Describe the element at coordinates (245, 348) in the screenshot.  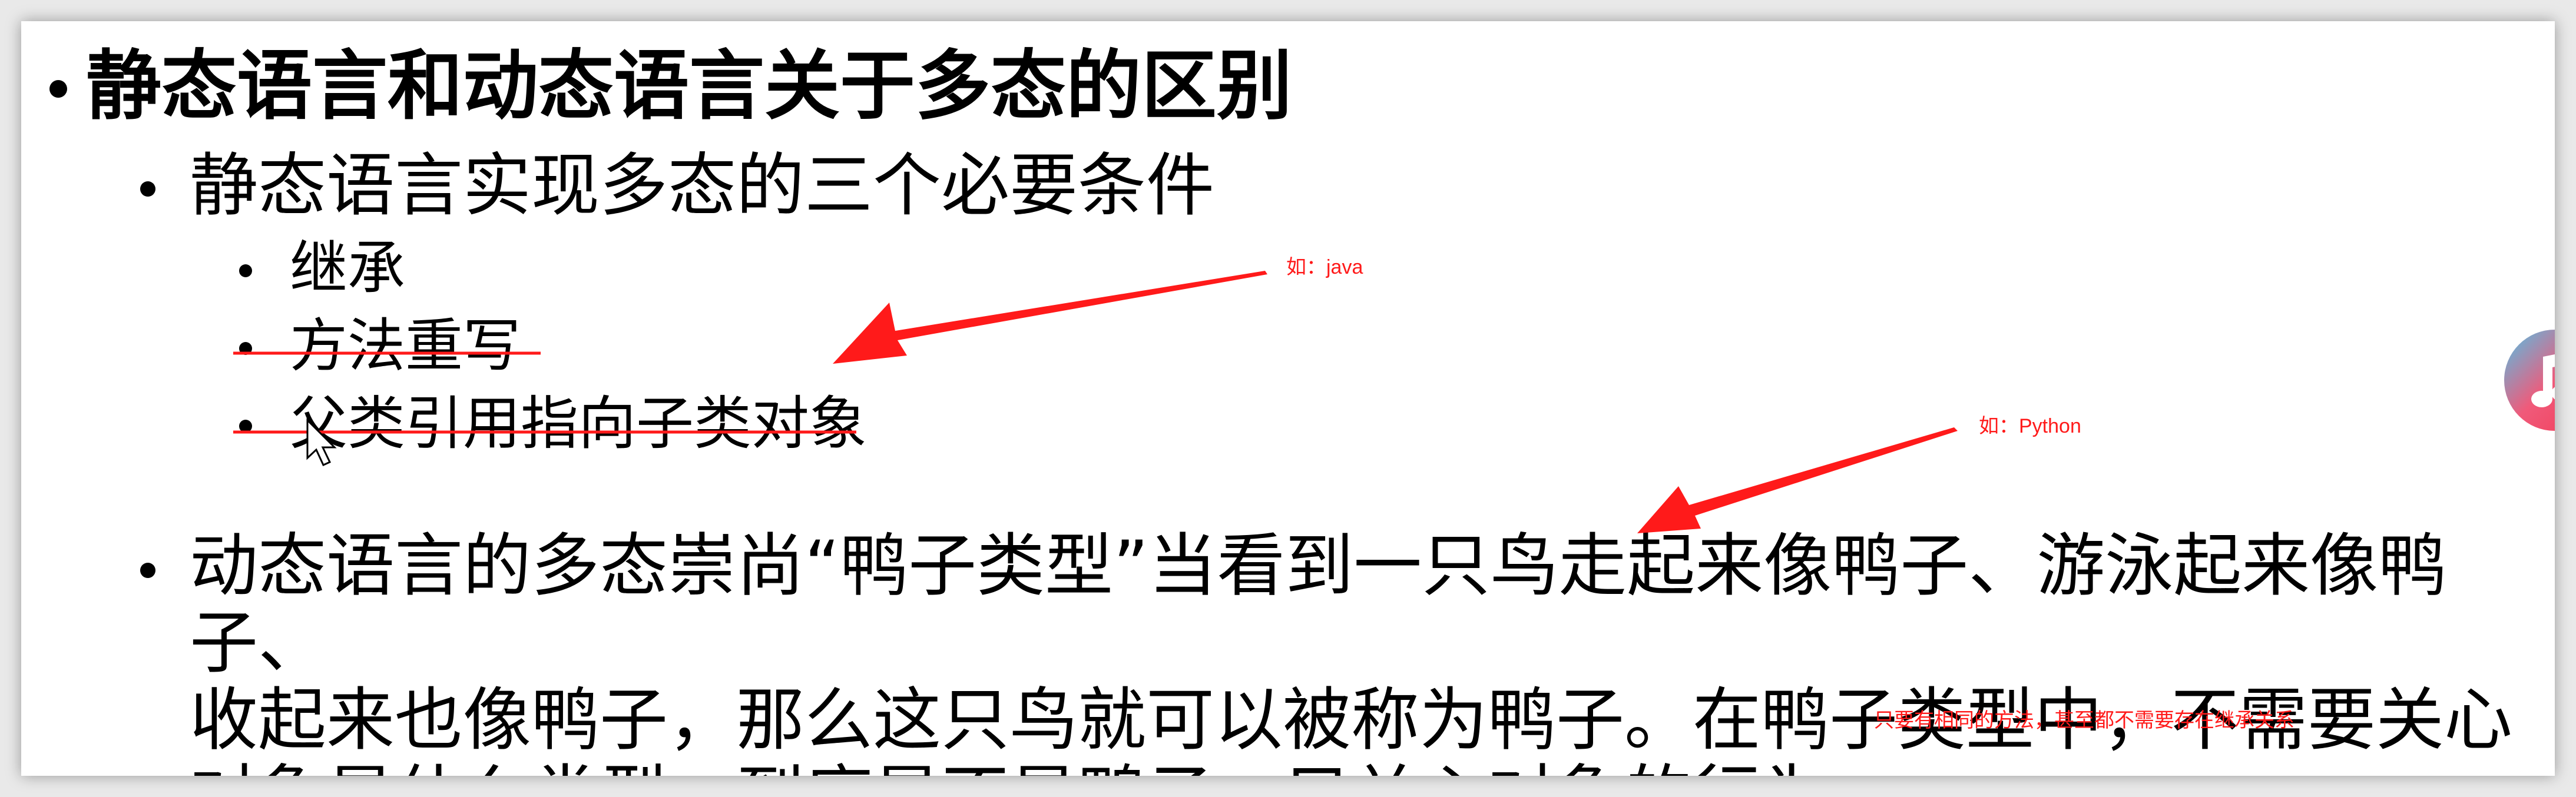
I see `condition-bullet-override` at that location.